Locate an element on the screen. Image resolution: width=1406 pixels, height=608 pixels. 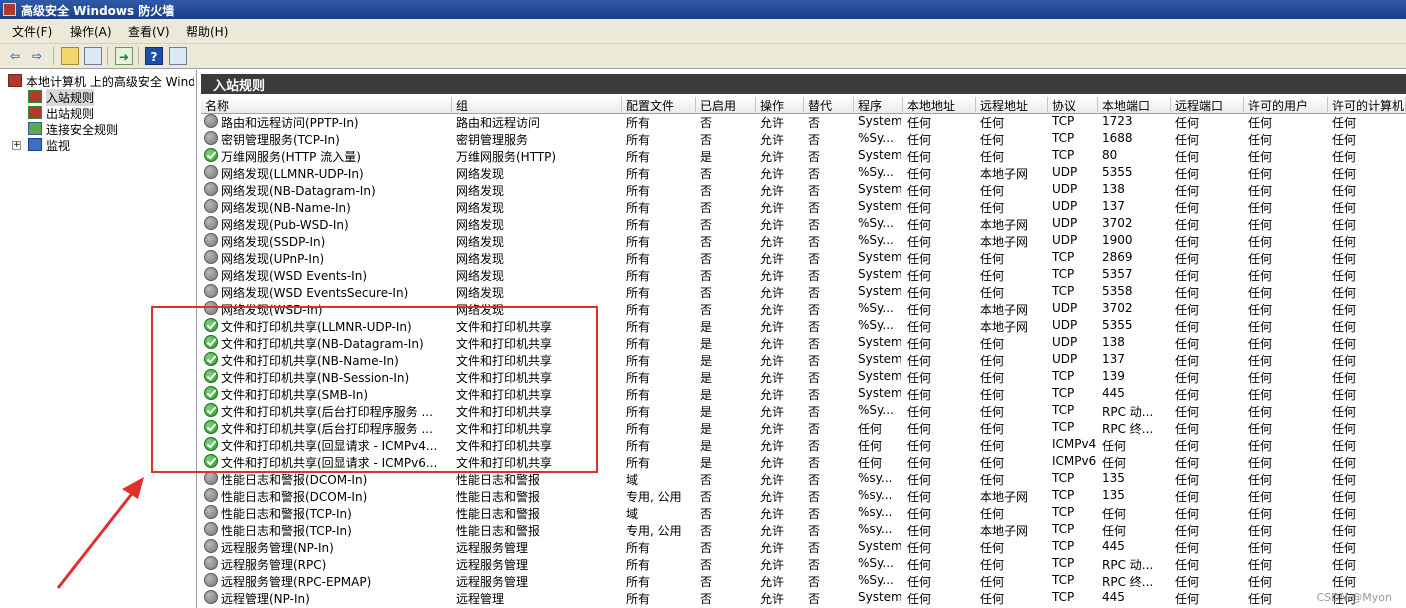
export-list-icon: ➜ is located at coordinates (124, 56).